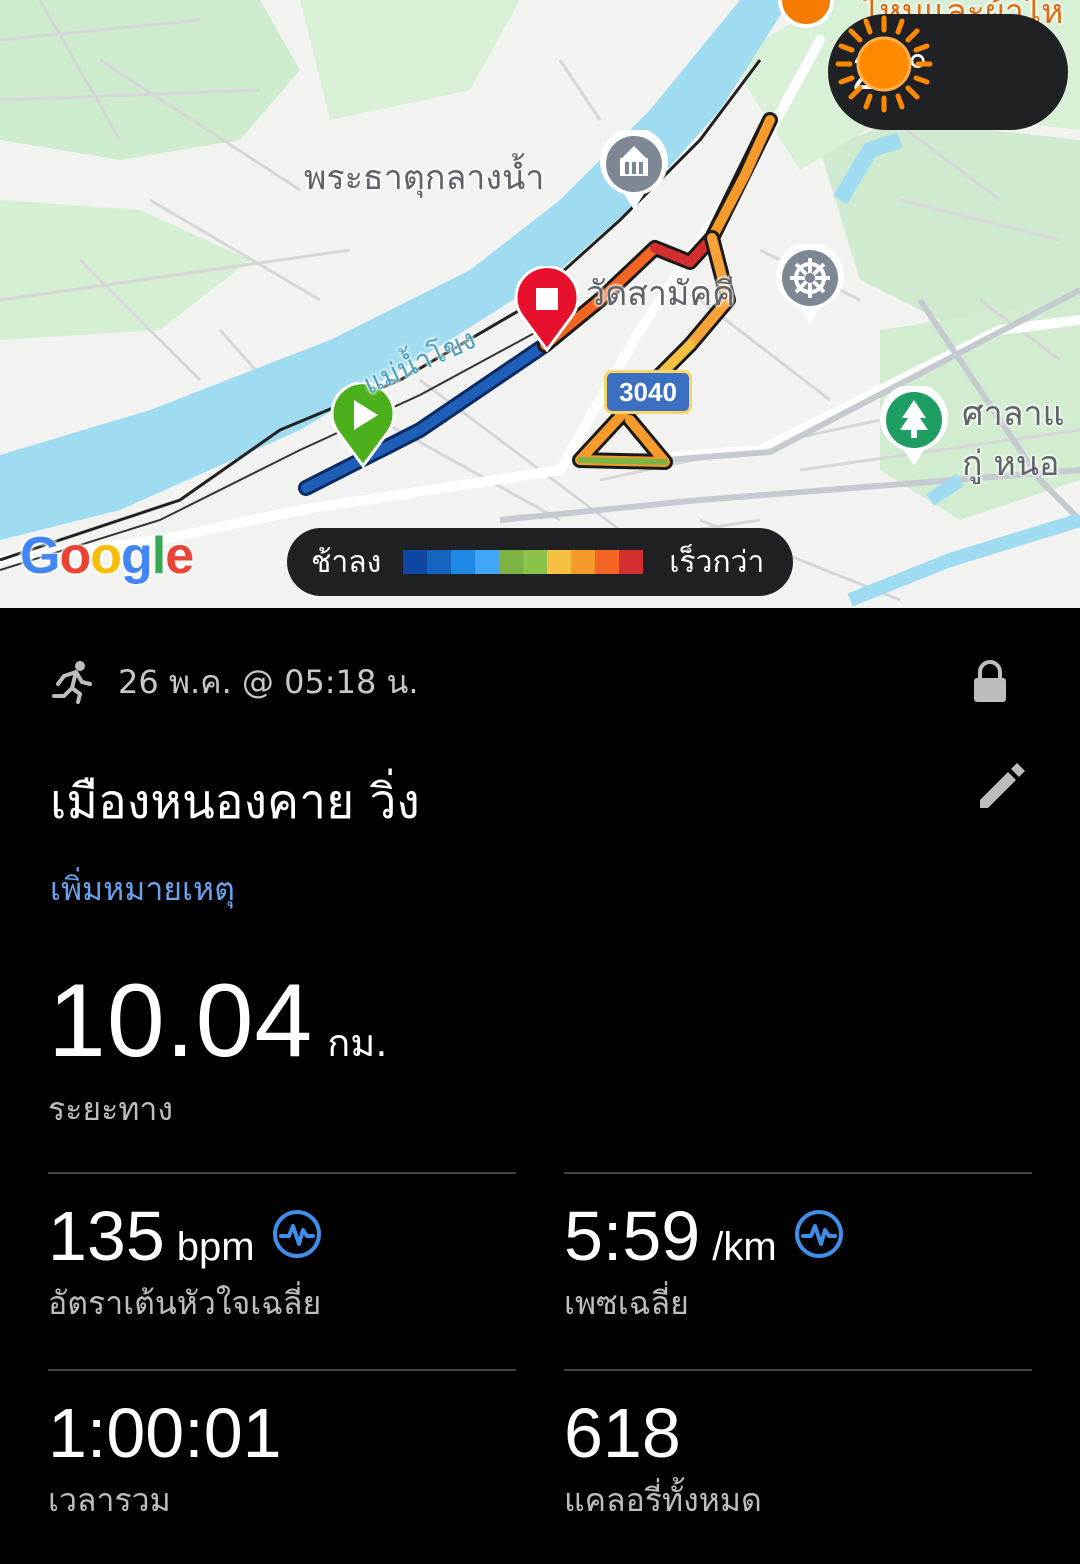 This screenshot has width=1080, height=1564. What do you see at coordinates (717, 562) in the screenshot?
I see `legend-fast-label: เร็วกว่า` at bounding box center [717, 562].